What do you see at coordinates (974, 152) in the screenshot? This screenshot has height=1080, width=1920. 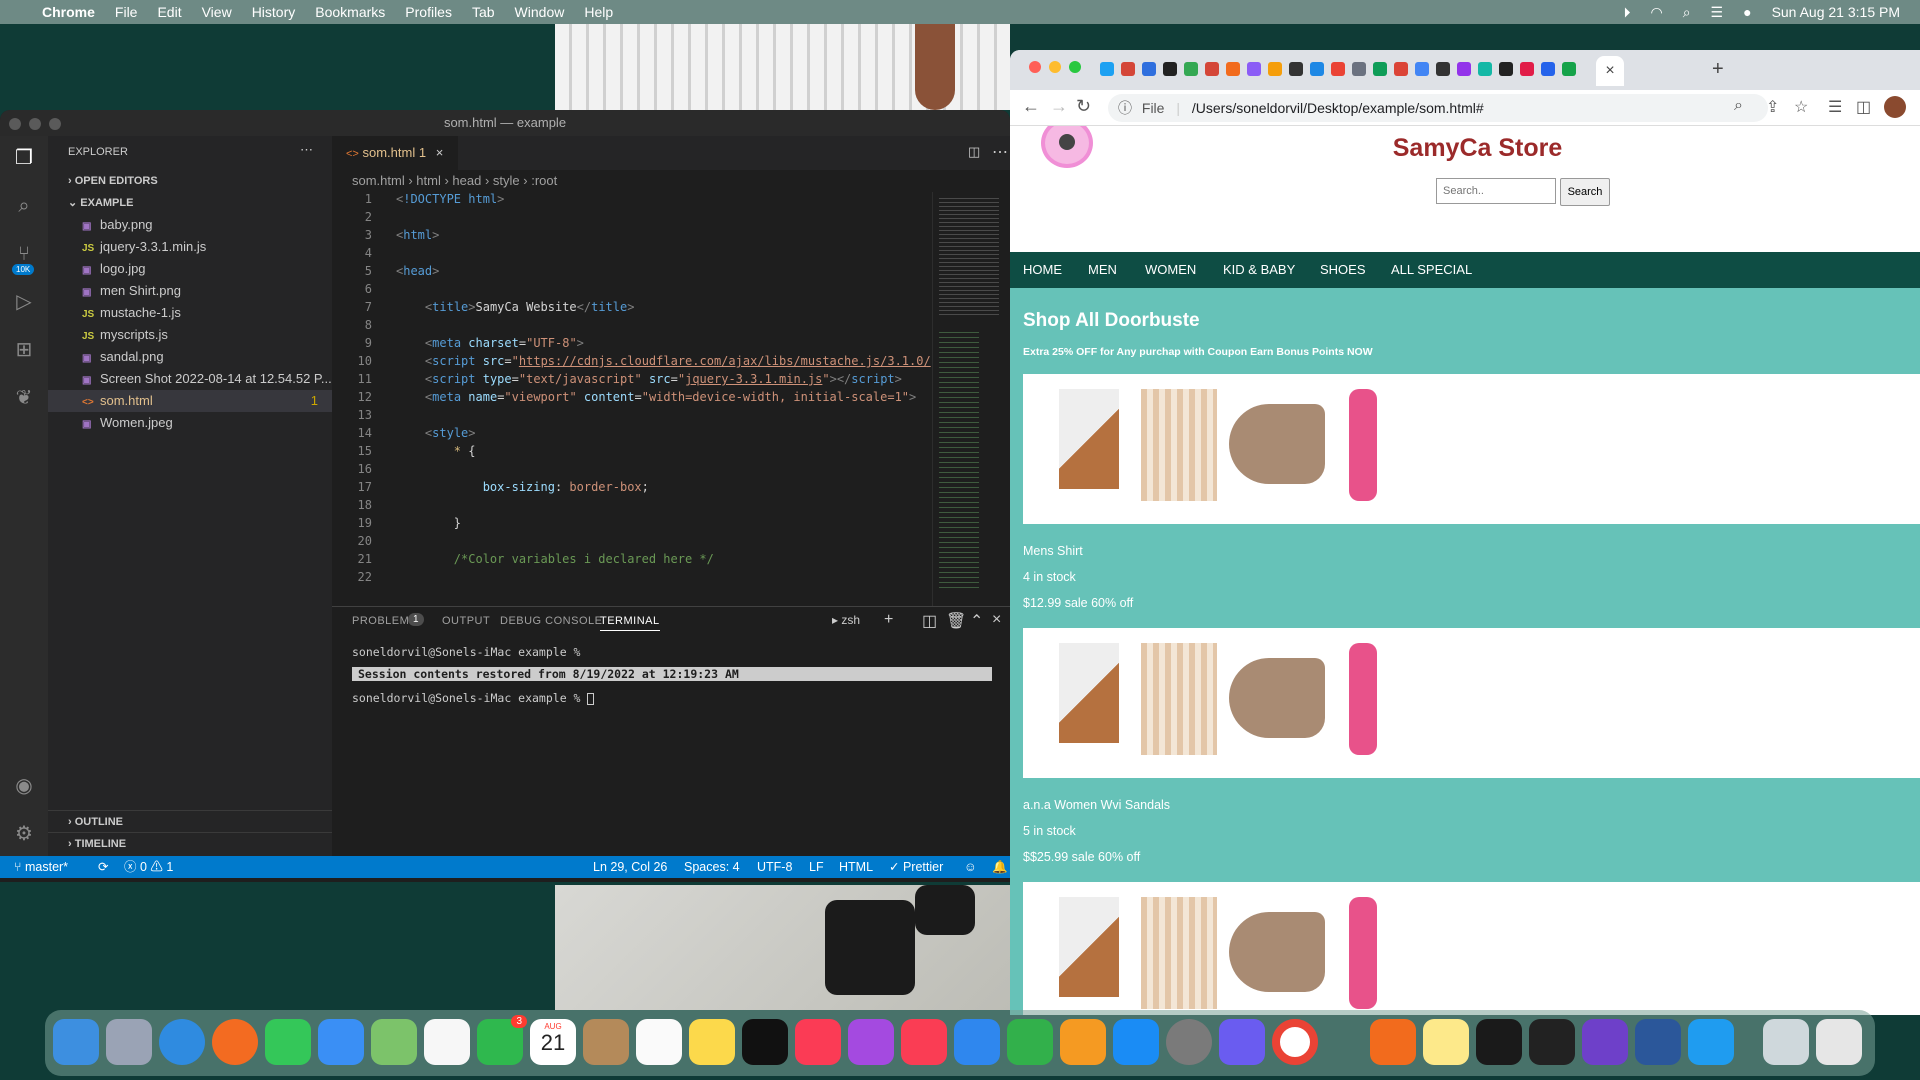 I see `split-editor-icon: ◫` at bounding box center [974, 152].